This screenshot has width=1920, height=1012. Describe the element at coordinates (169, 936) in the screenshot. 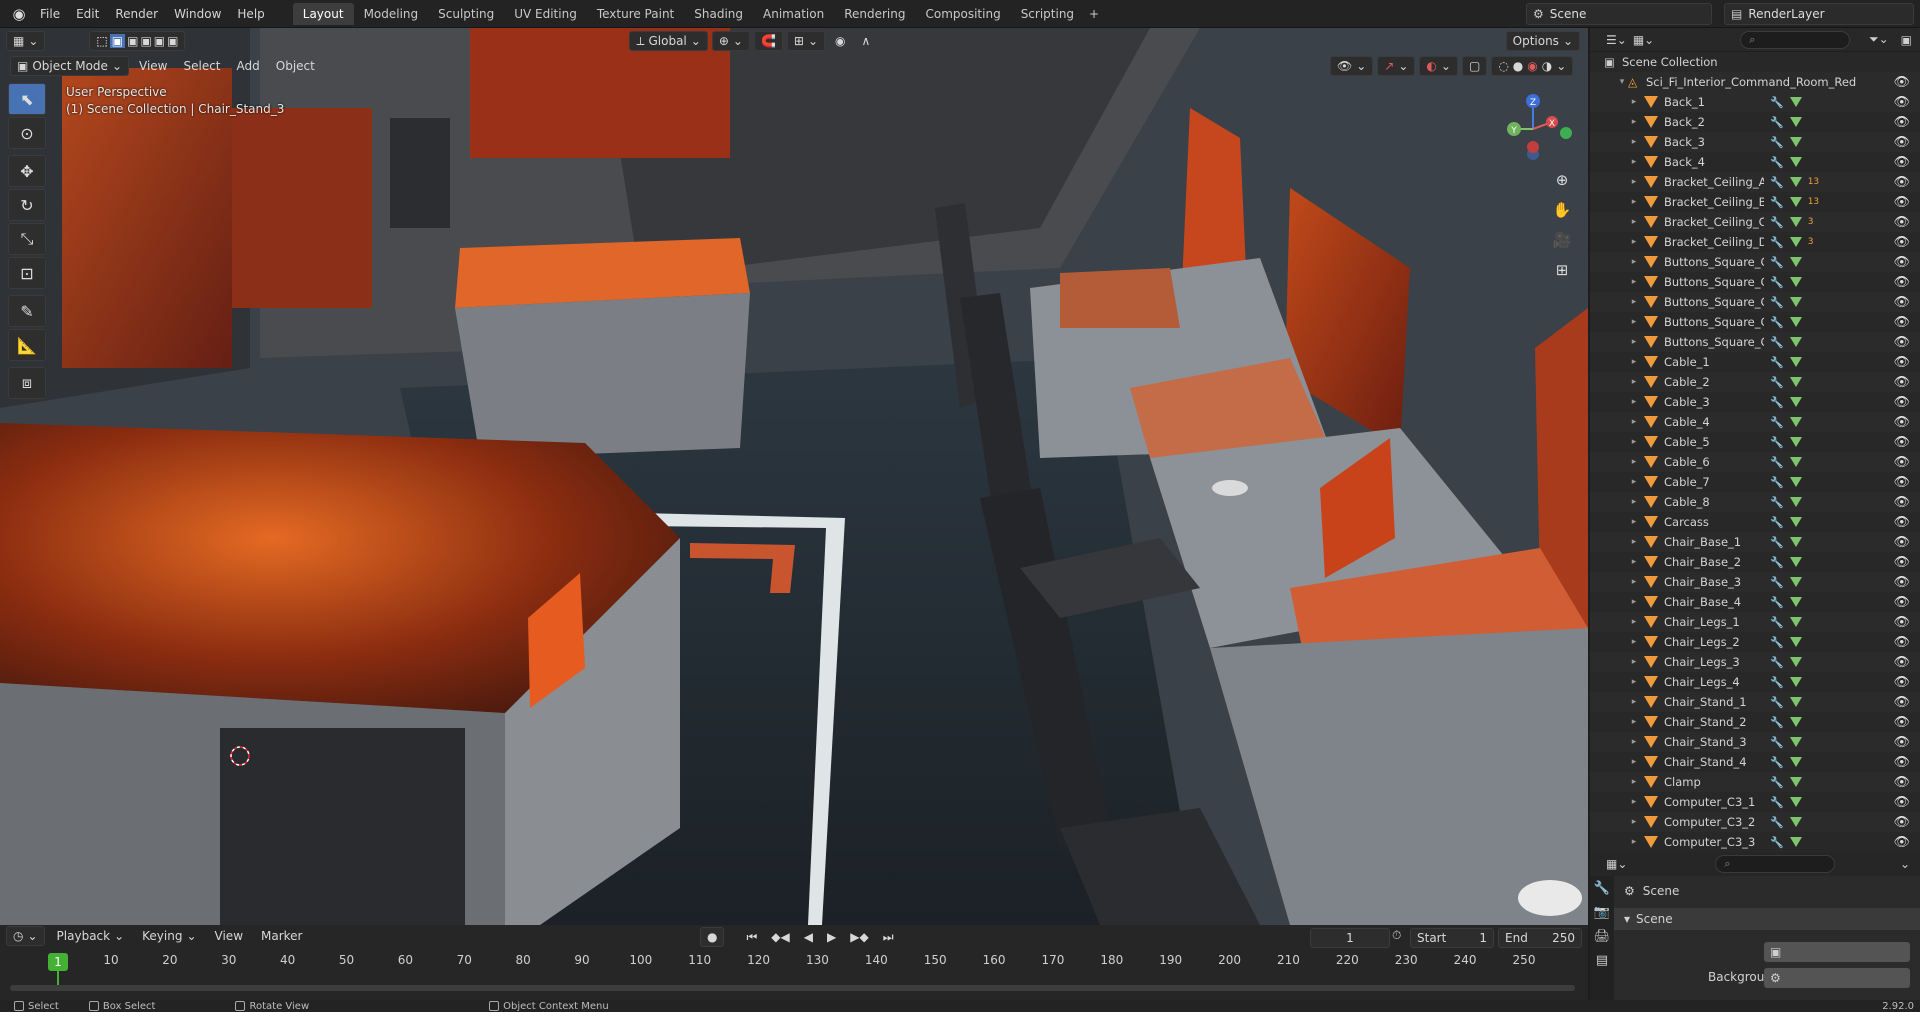

I see `menu-keying: Keying ⌄` at that location.